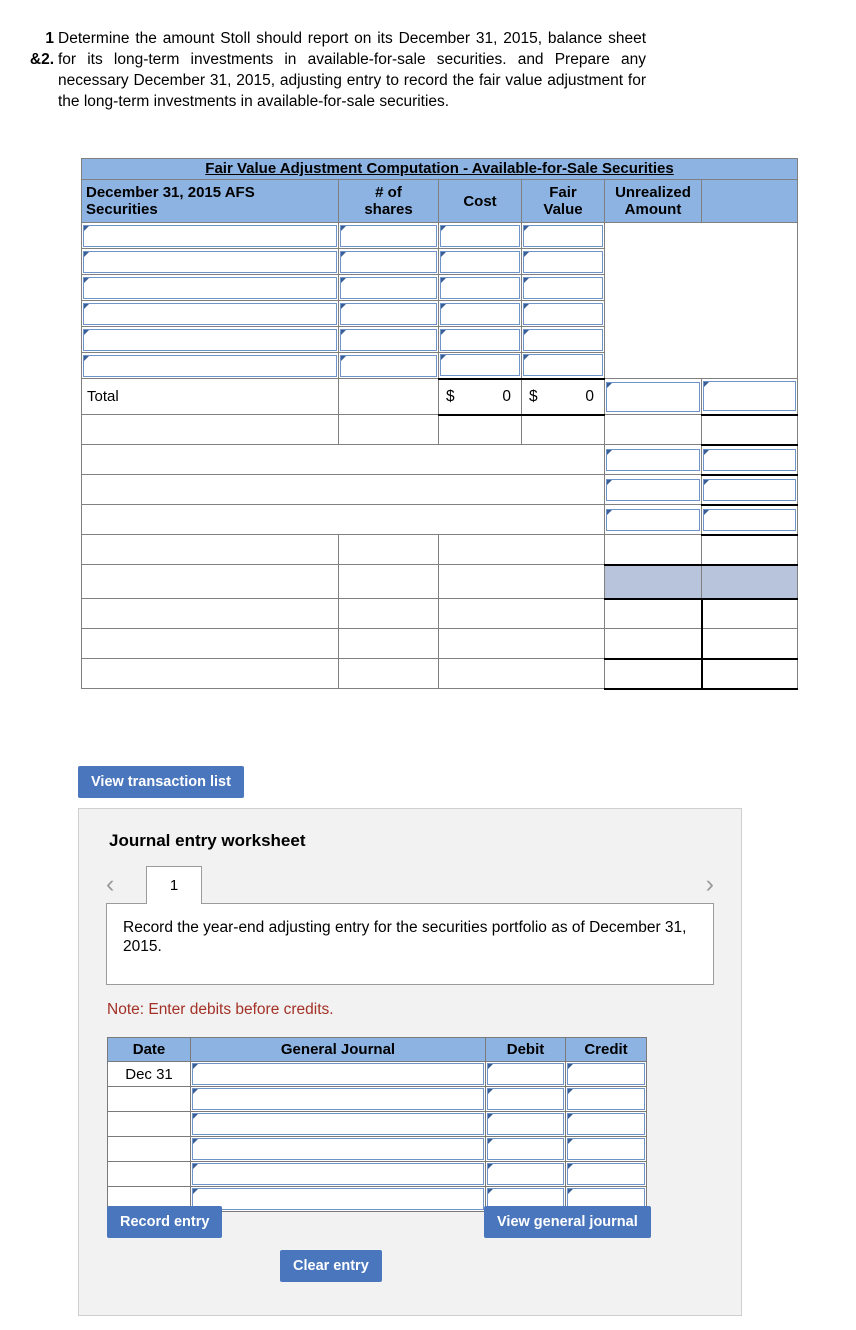 The height and width of the screenshot is (1330, 856). Describe the element at coordinates (331, 1266) in the screenshot. I see `clear-entry-button: Clear entry` at that location.